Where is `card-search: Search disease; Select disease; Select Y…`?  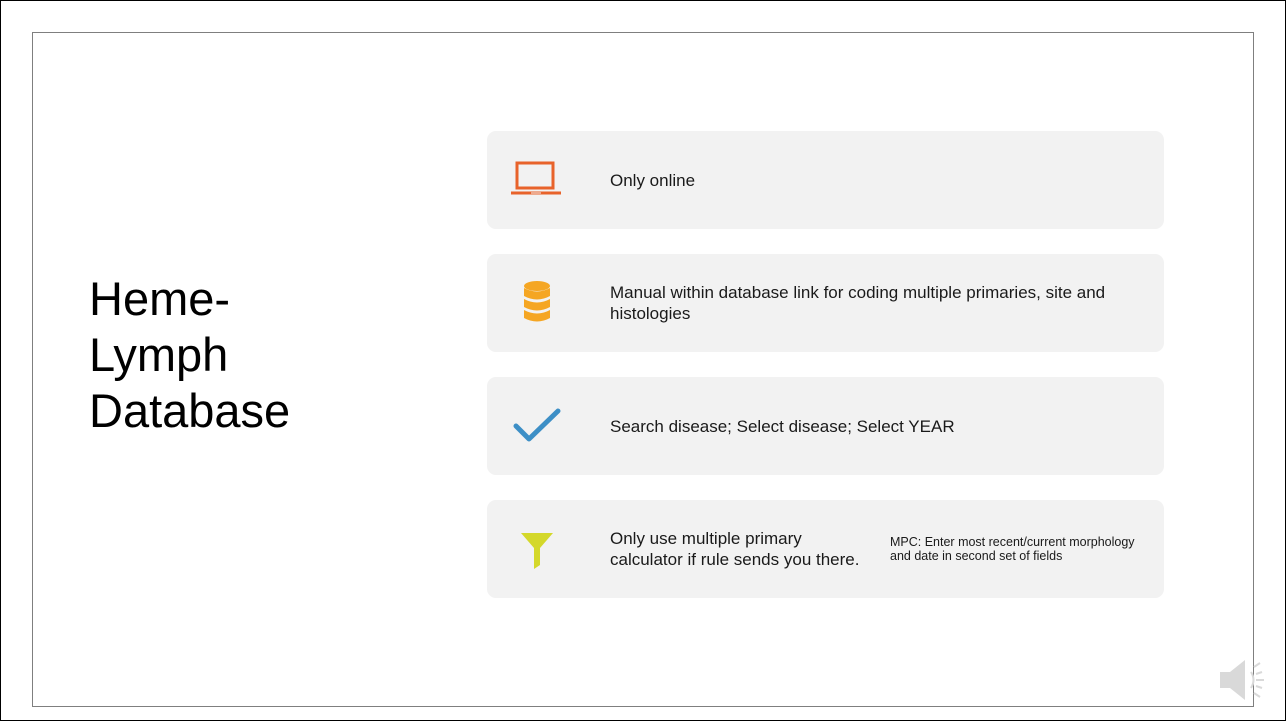
card-search: Search disease; Select disease; Select Y… is located at coordinates (825, 426).